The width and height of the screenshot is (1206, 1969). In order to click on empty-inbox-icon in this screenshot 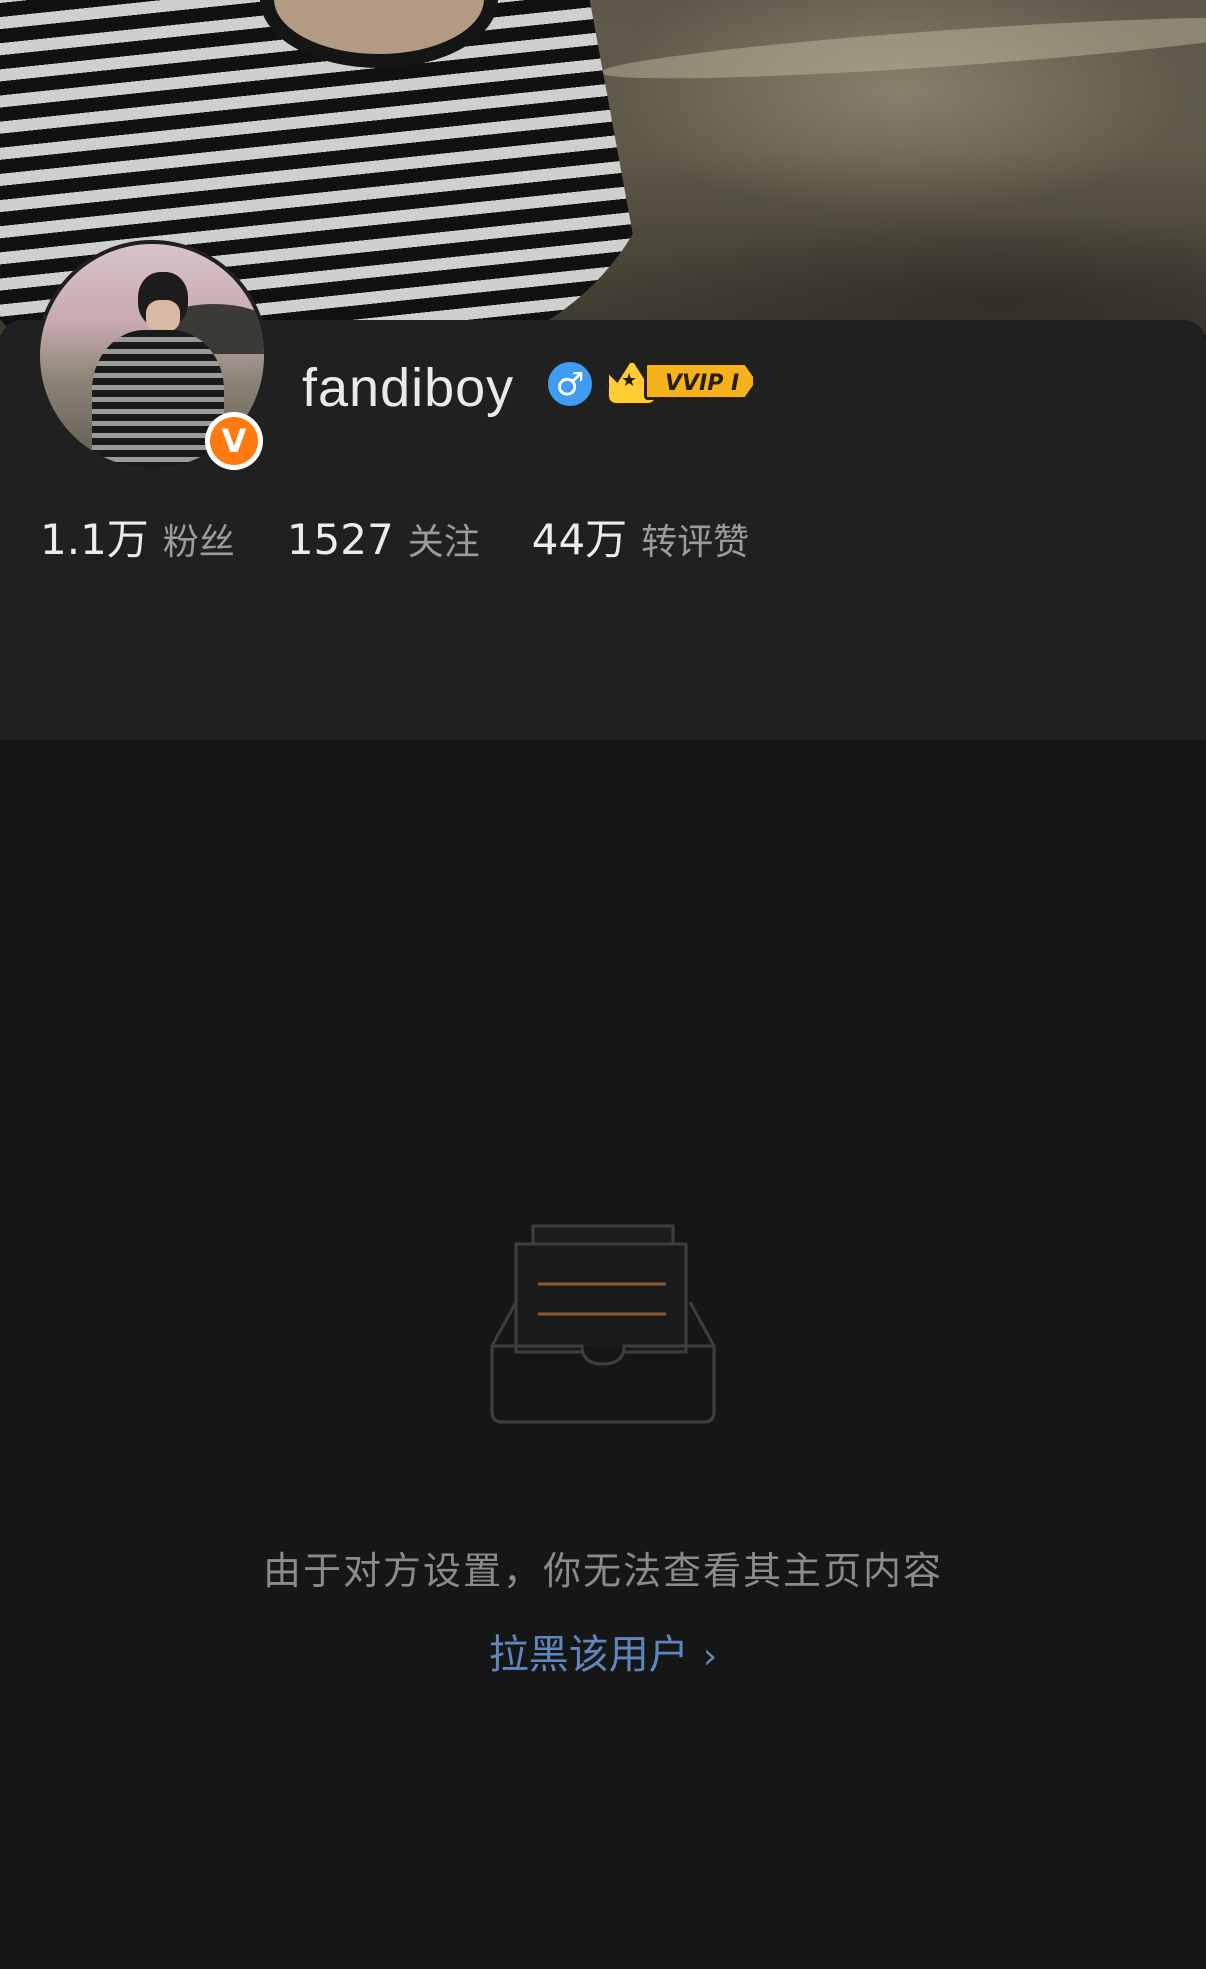, I will do `click(603, 1324)`.